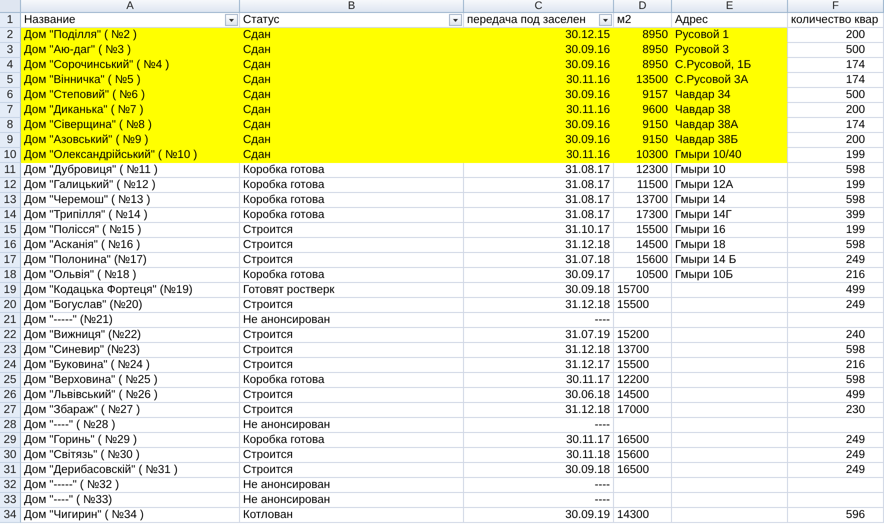 Image resolution: width=884 pixels, height=524 pixels. I want to click on row-number: 8, so click(10, 125).